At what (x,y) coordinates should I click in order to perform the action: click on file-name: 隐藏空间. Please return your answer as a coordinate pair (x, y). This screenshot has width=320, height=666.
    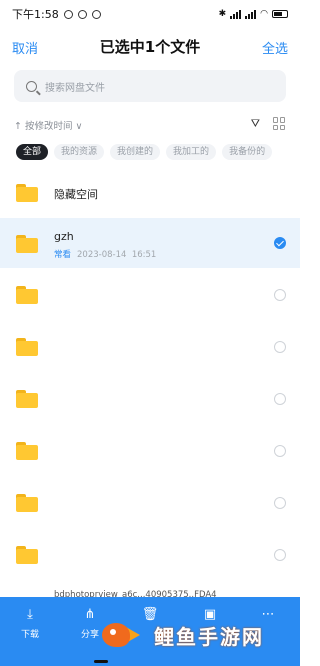
    Looking at the image, I should click on (76, 194).